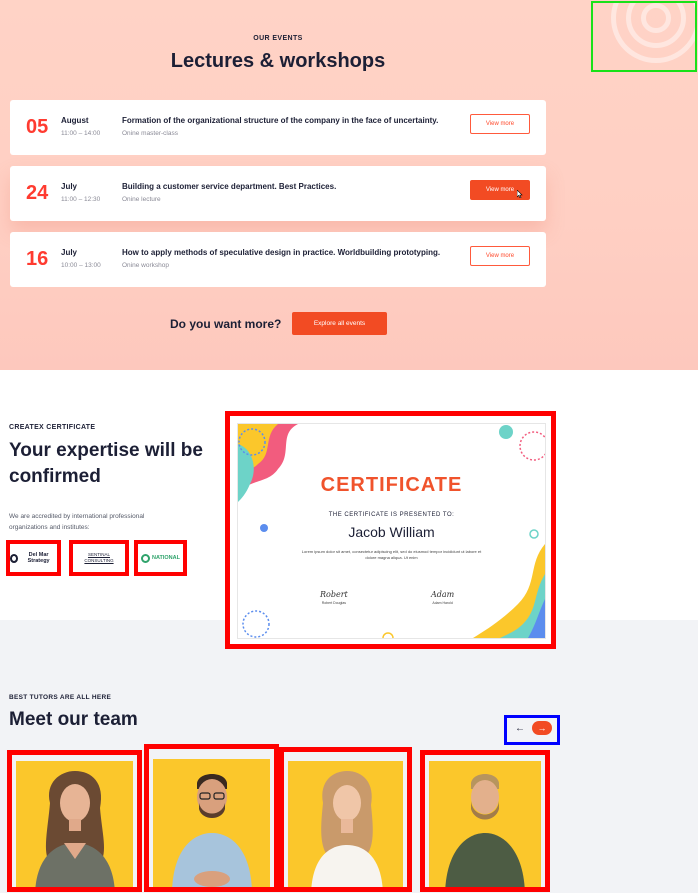 The height and width of the screenshot is (893, 698). I want to click on event-time: 11:00 – 12:30, so click(81, 199).